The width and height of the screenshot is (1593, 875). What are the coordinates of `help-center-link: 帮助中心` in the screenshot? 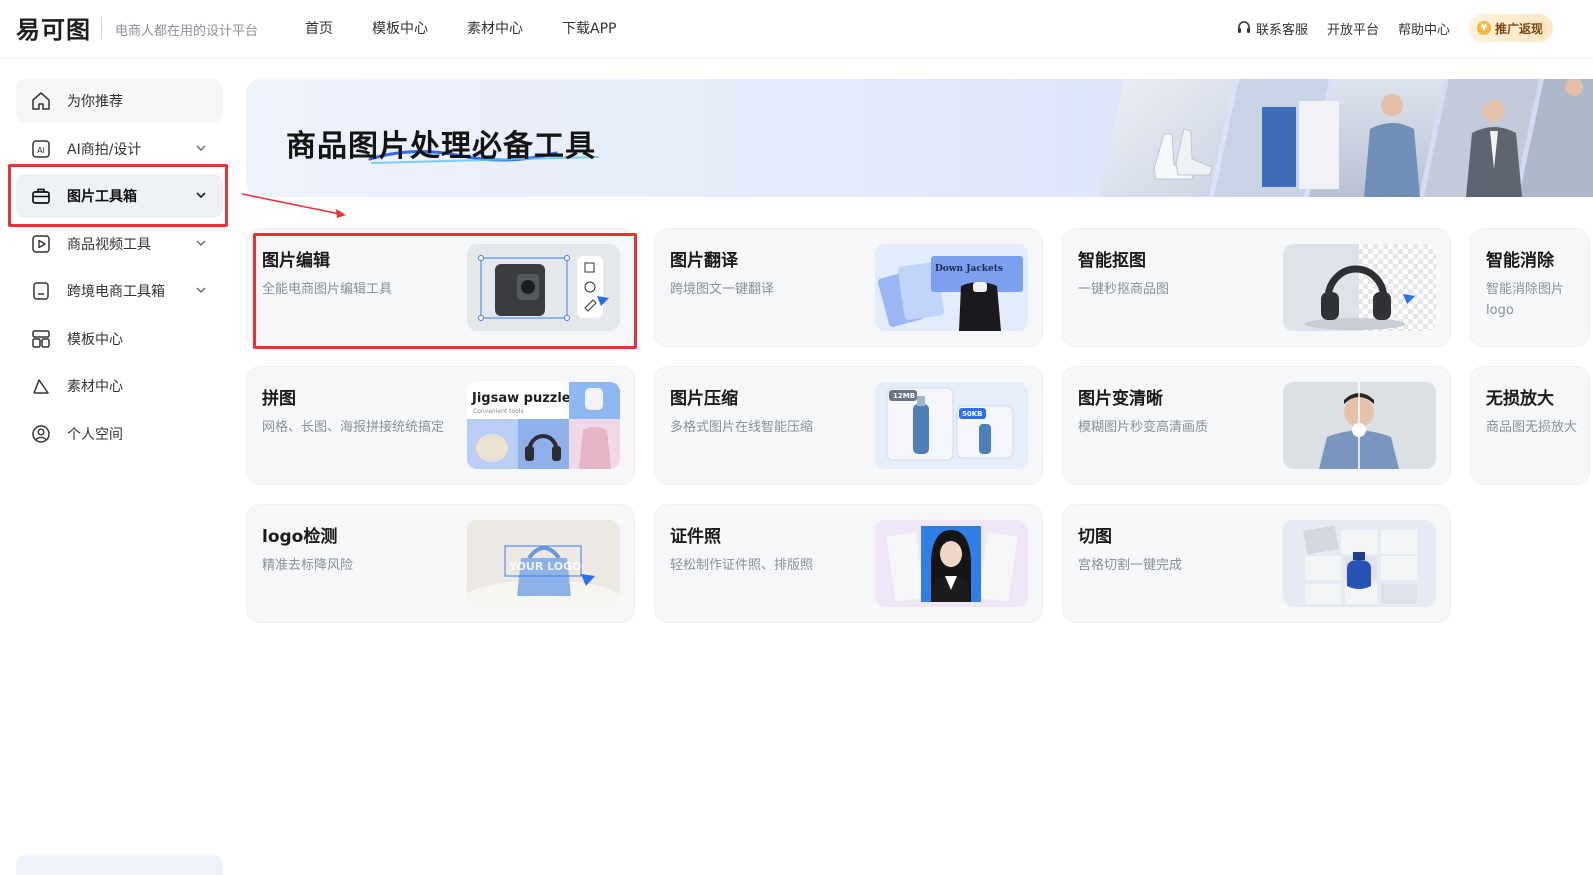 It's located at (1424, 28).